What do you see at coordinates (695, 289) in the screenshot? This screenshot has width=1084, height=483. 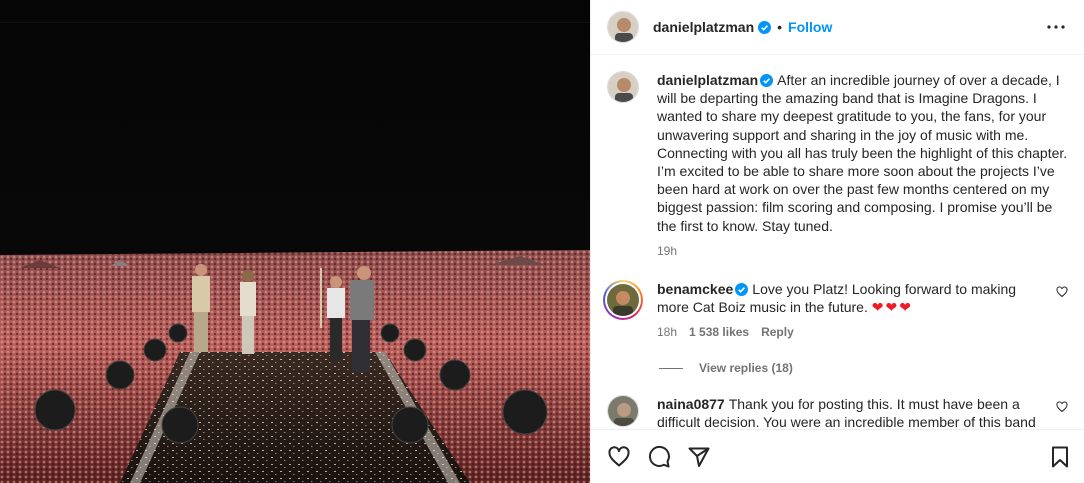 I see `comment-username: benamckee` at bounding box center [695, 289].